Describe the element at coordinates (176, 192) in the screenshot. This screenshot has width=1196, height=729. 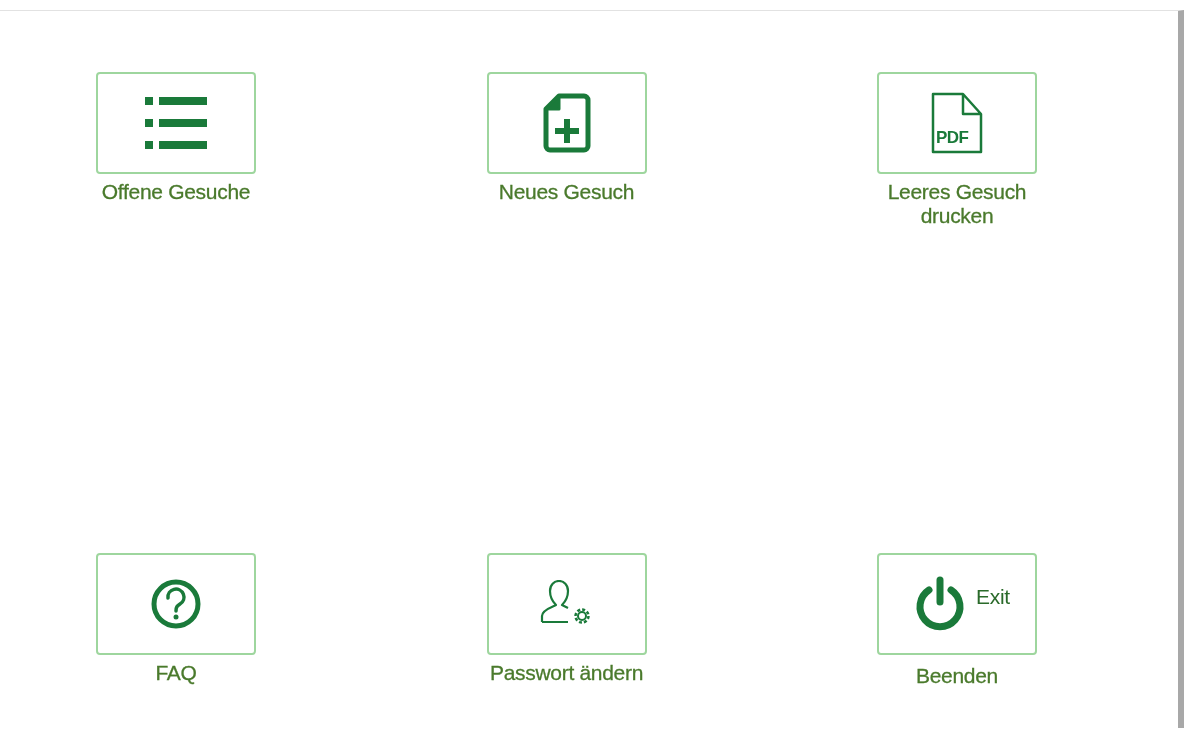
I see `tile-label: Offene Gesuche` at that location.